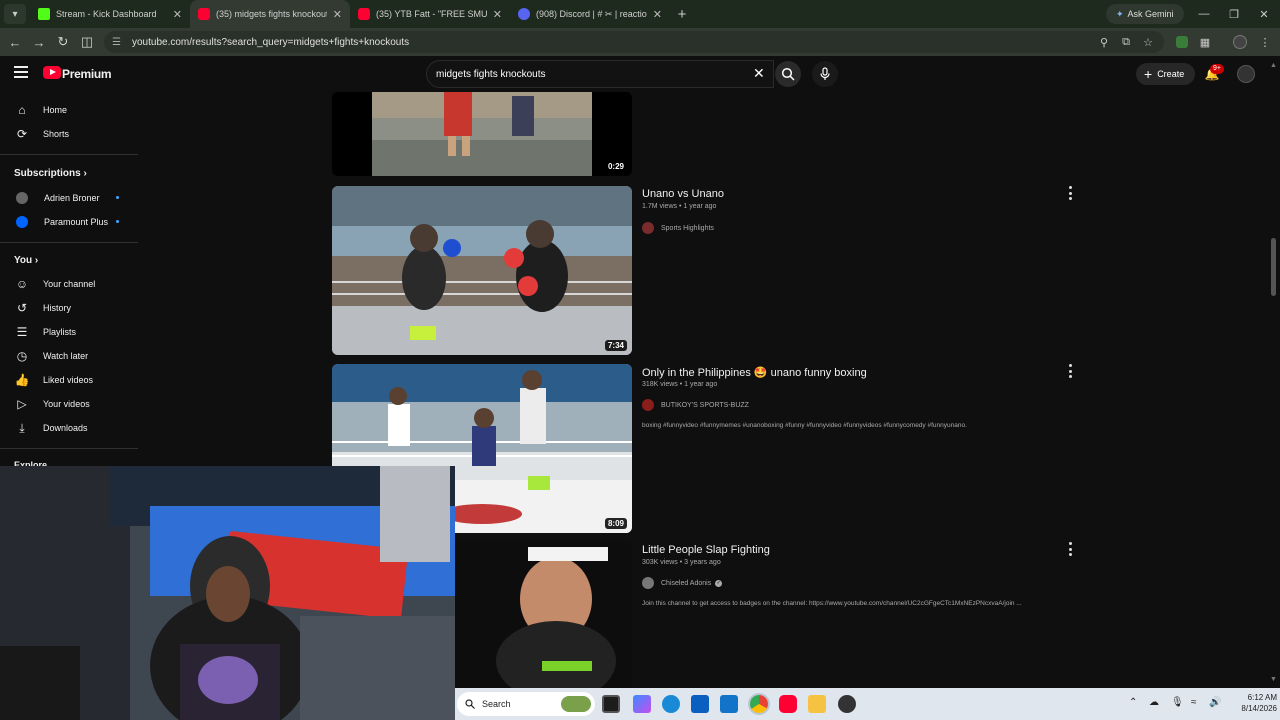 The image size is (1280, 720). What do you see at coordinates (69, 134) in the screenshot?
I see `sidebar-item-shorts: ⟳ Shorts` at bounding box center [69, 134].